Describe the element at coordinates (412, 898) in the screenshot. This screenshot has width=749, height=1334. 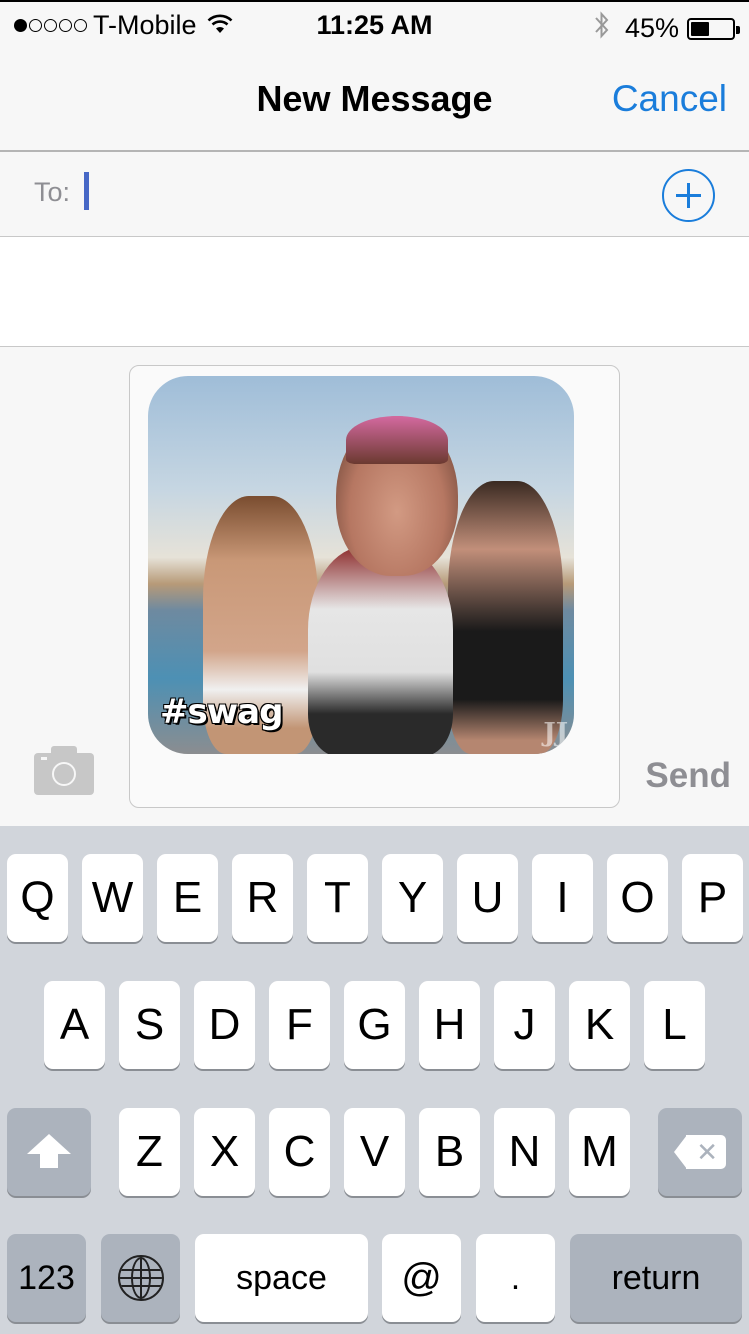
I see `key-y: Y` at that location.